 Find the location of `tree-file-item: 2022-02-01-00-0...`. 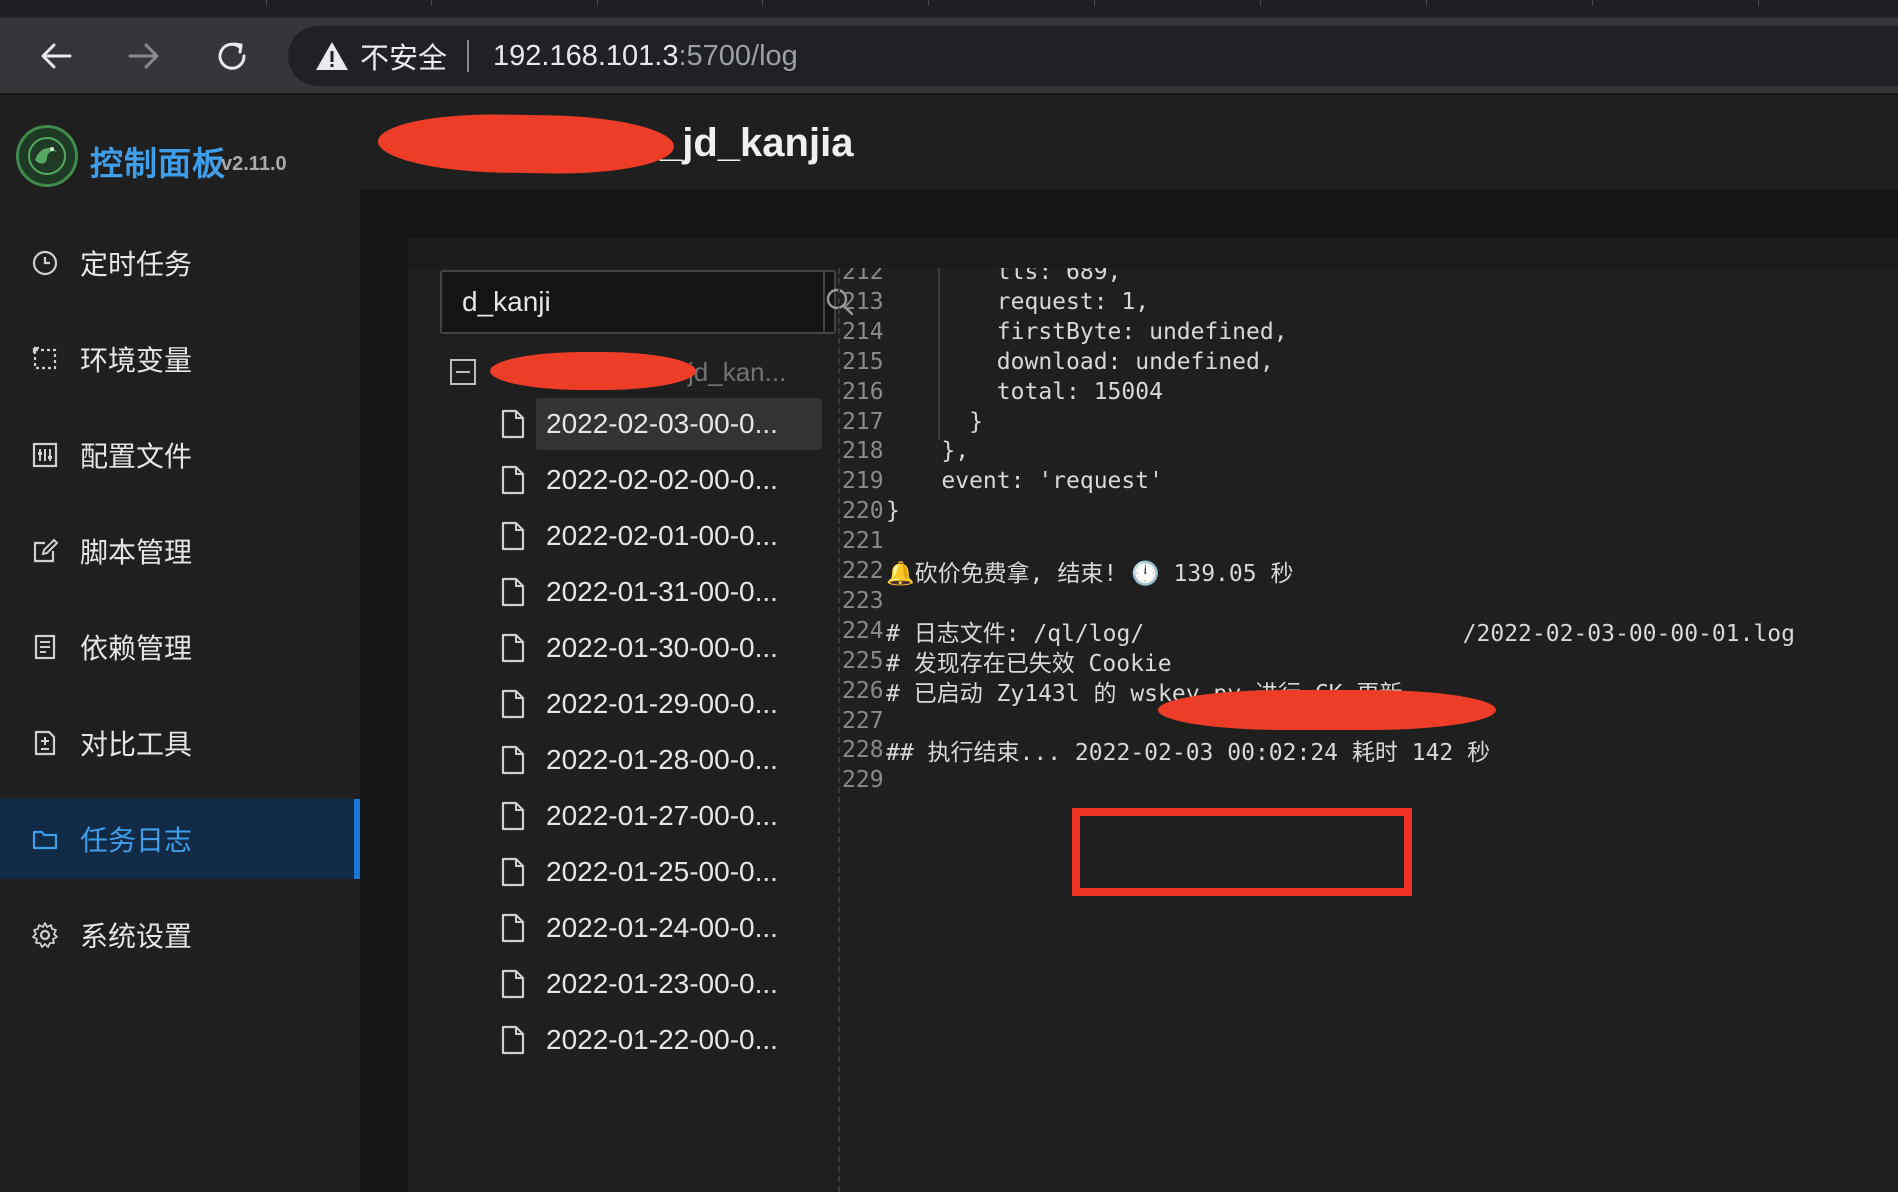

tree-file-item: 2022-02-01-00-0... is located at coordinates (638, 536).